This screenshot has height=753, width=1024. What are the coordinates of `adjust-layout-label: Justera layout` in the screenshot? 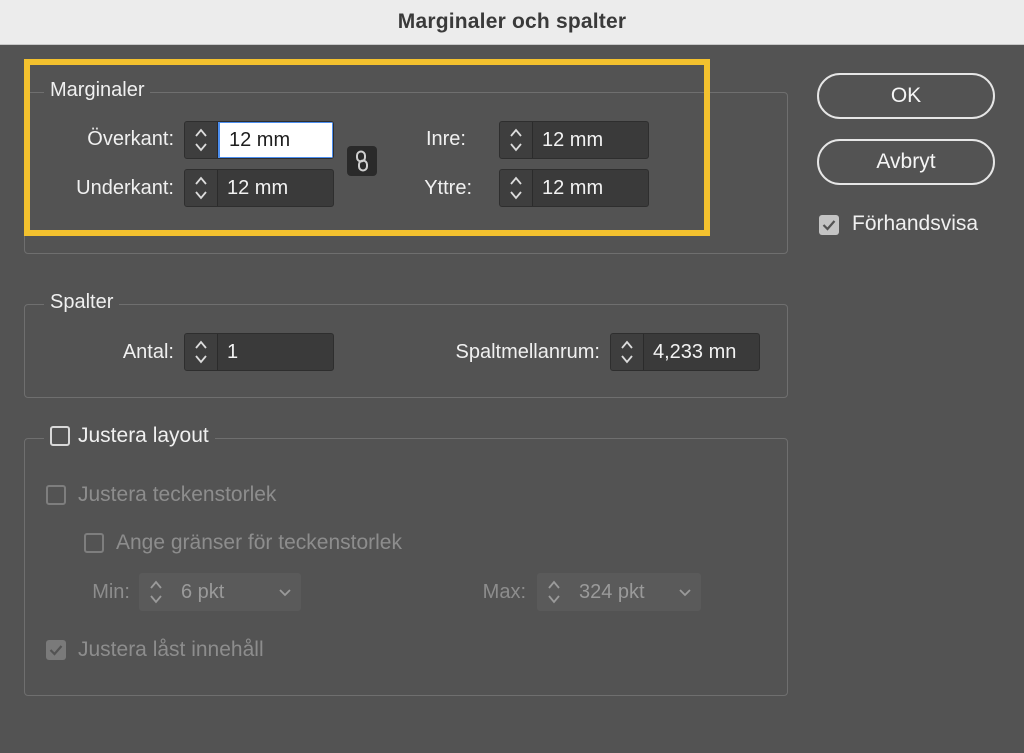 It's located at (143, 435).